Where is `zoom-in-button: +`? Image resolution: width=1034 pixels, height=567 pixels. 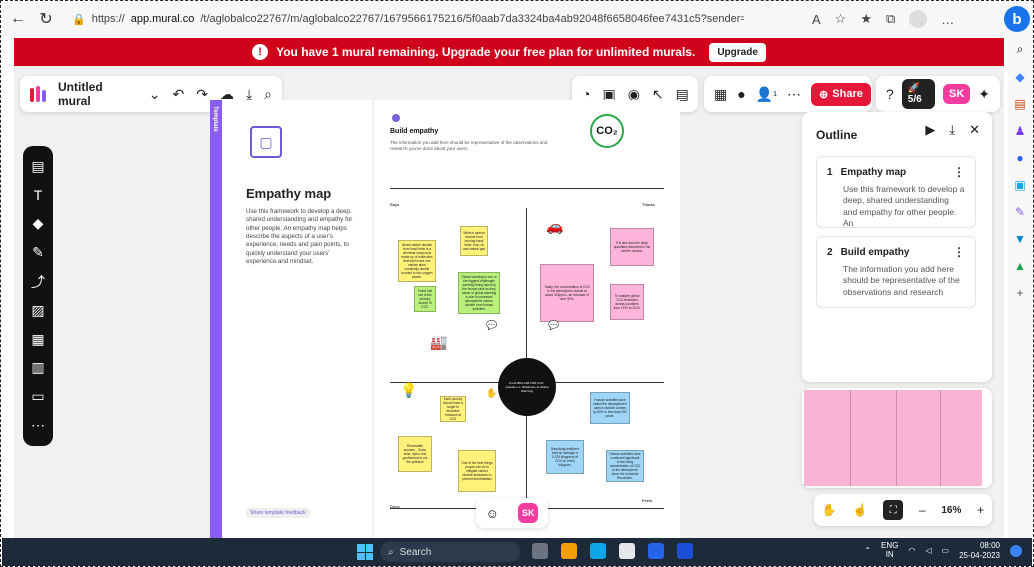
zoom-in-button: + is located at coordinates (980, 510).